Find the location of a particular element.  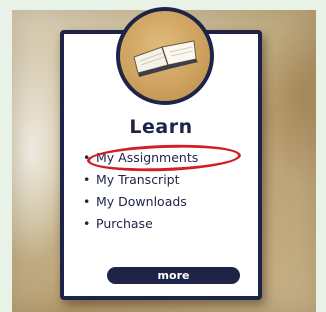

menu-item-purchase: • Purchase is located at coordinates (138, 224).